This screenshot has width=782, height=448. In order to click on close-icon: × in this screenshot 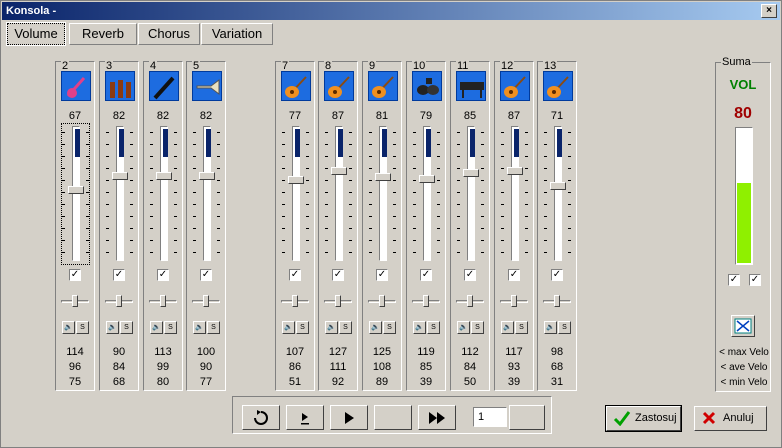, I will do `click(769, 11)`.